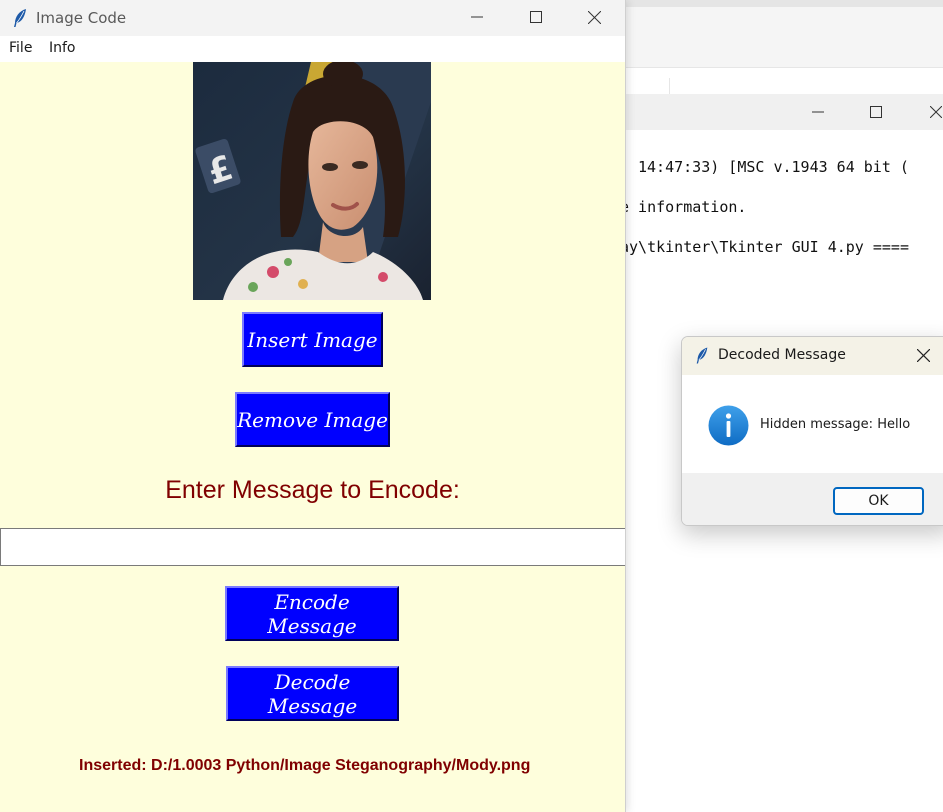 The image size is (943, 812). I want to click on dialog-message: Hidden message: Hello, so click(835, 424).